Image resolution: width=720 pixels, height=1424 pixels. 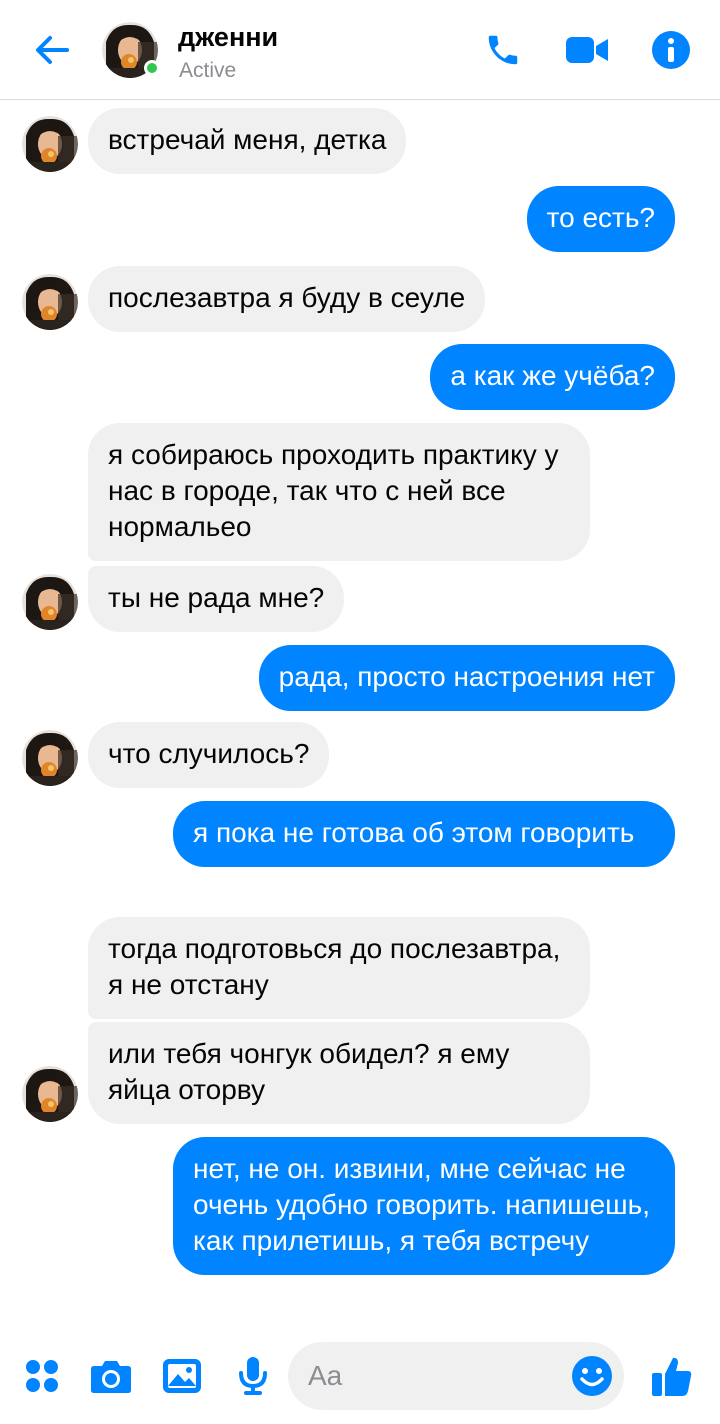 What do you see at coordinates (216, 599) in the screenshot?
I see `message-bubble-incoming: ты не рада мне?` at bounding box center [216, 599].